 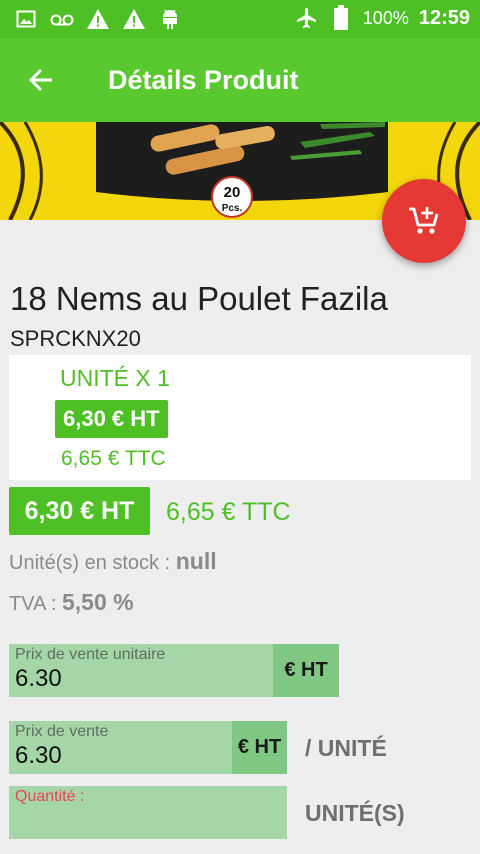 What do you see at coordinates (38, 678) in the screenshot?
I see `unit-price-value: 6.30` at bounding box center [38, 678].